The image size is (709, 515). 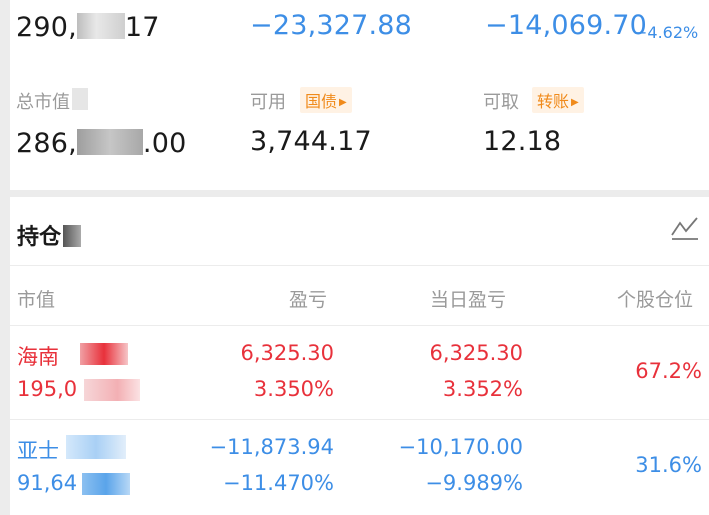 What do you see at coordinates (268, 102) in the screenshot?
I see `available-label: 可用` at bounding box center [268, 102].